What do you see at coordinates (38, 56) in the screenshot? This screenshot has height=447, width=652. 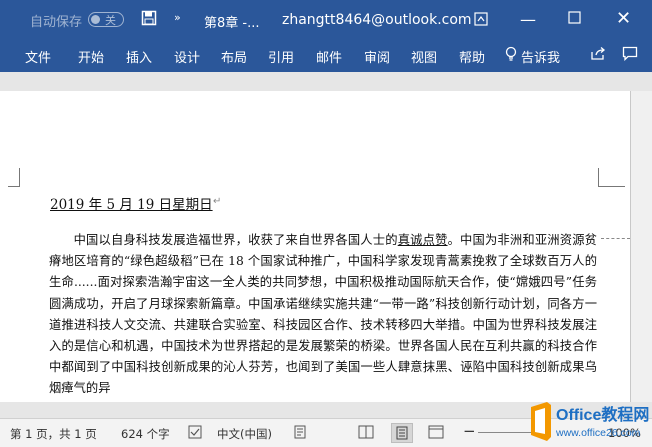 I see `tab-file: 文件` at bounding box center [38, 56].